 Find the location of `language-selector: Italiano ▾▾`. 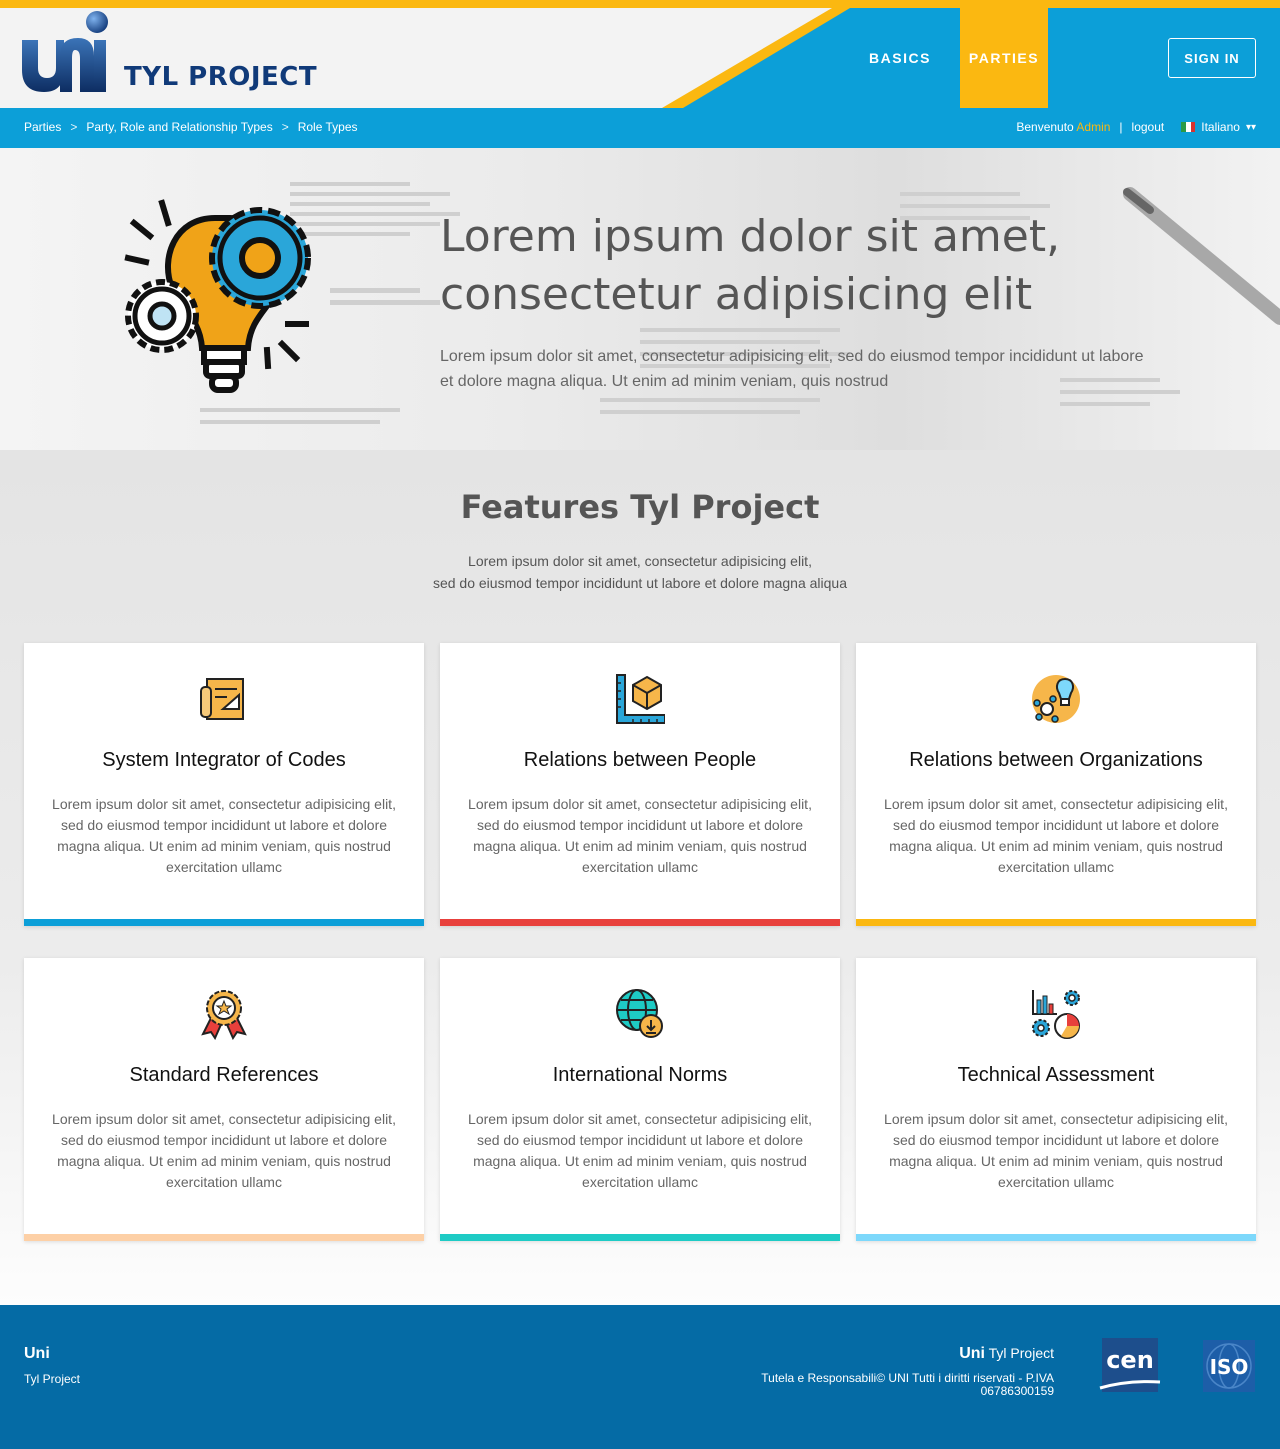

language-selector: Italiano ▾▾ is located at coordinates (1218, 127).